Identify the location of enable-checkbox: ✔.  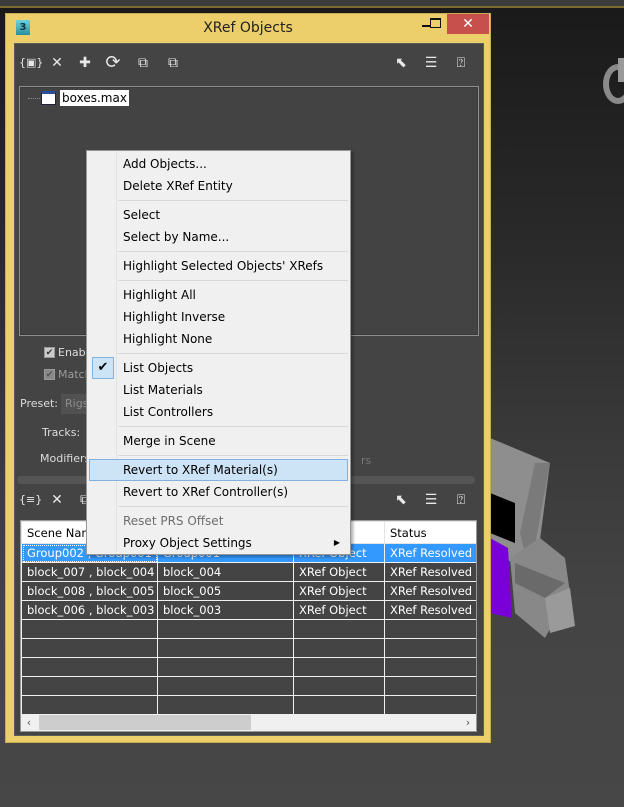
(49, 352).